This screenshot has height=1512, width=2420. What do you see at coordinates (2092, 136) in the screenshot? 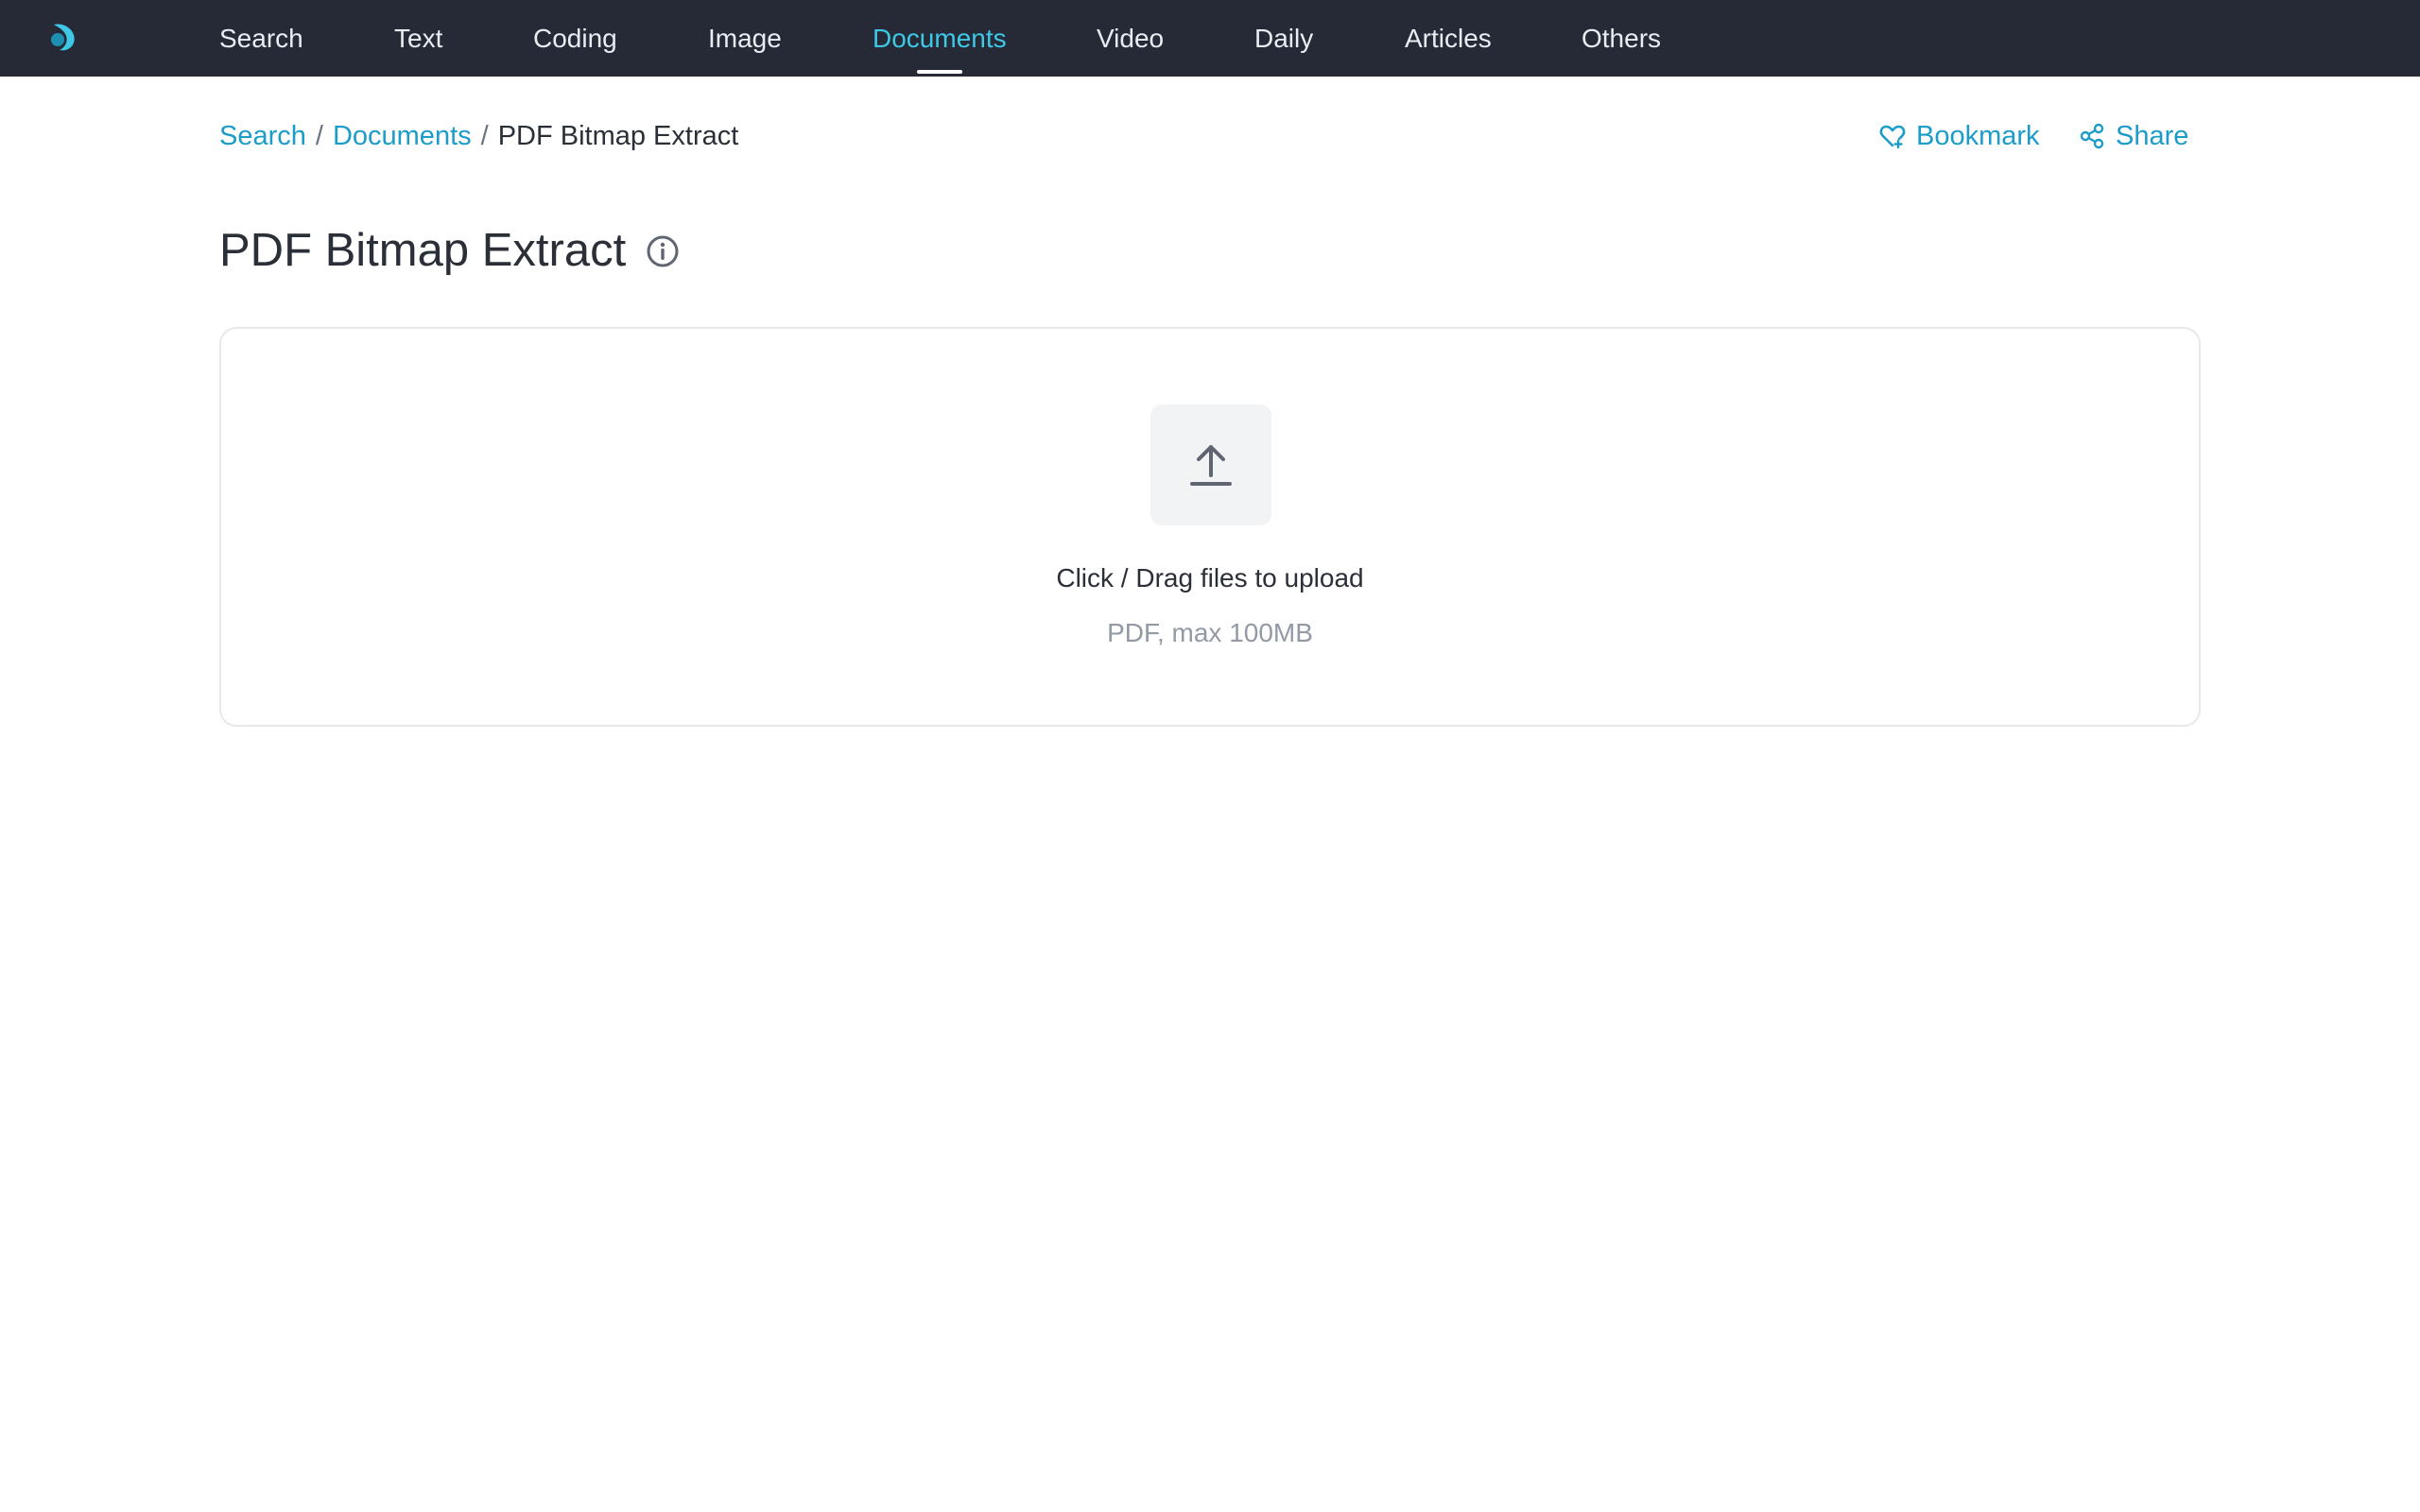
I see `share-icon` at bounding box center [2092, 136].